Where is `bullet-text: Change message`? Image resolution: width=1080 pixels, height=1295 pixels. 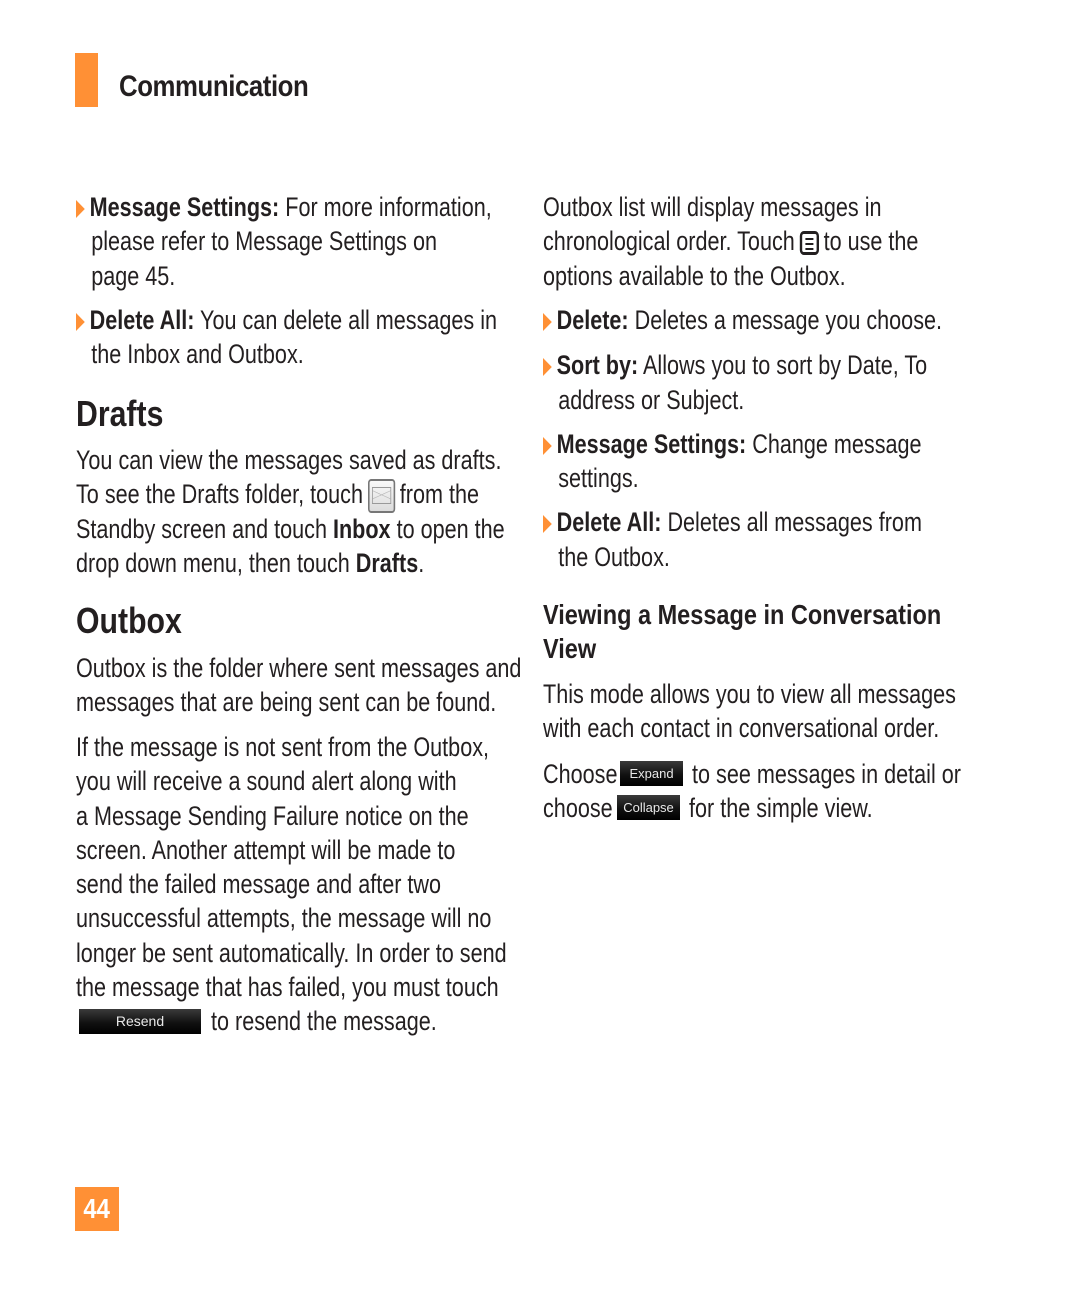
bullet-text: Change message is located at coordinates (834, 443).